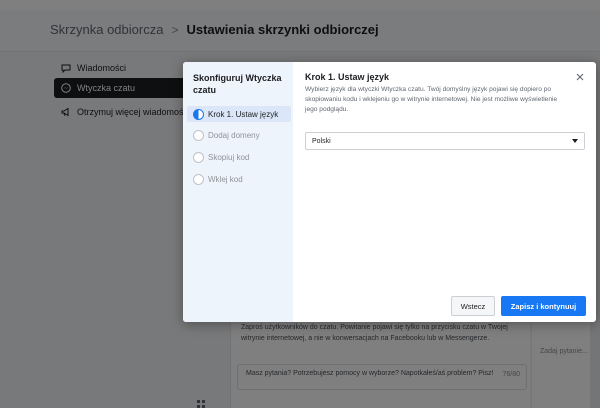 This screenshot has width=600, height=408. Describe the element at coordinates (198, 114) in the screenshot. I see `step-progress-icon` at that location.